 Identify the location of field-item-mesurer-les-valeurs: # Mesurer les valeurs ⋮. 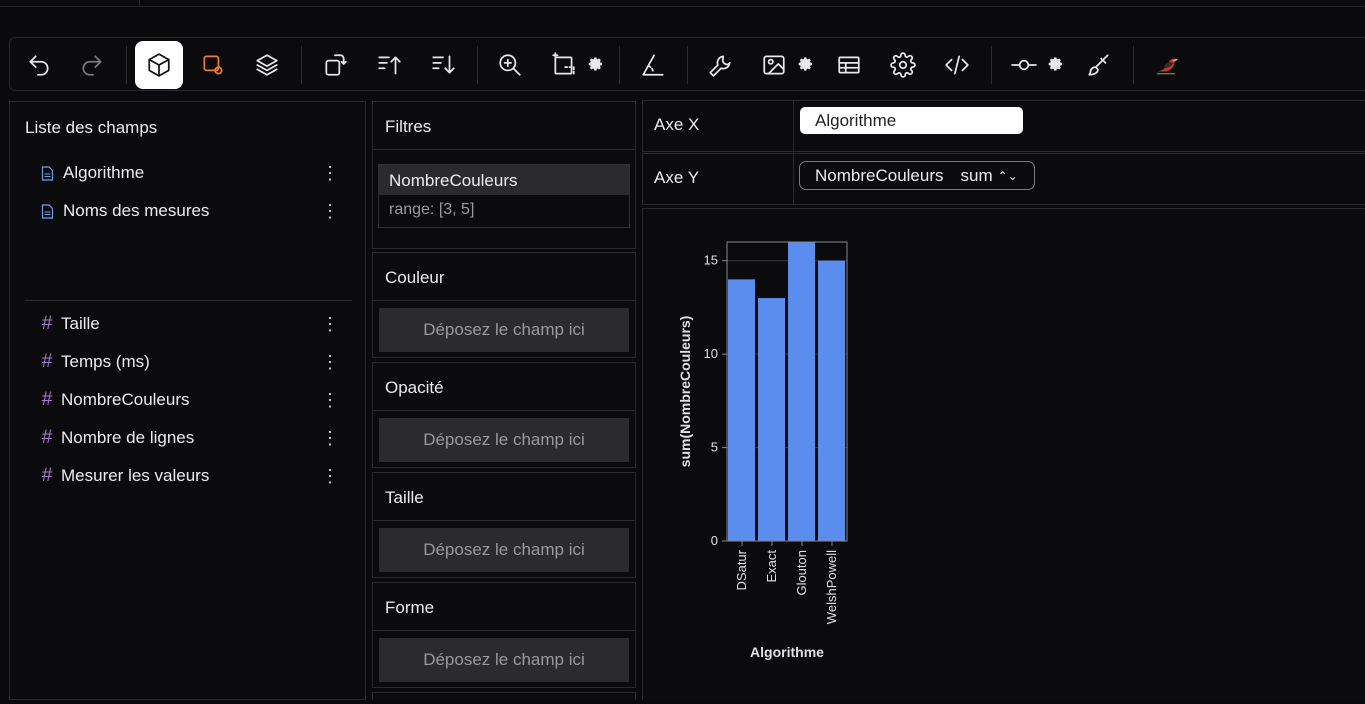
(189, 476).